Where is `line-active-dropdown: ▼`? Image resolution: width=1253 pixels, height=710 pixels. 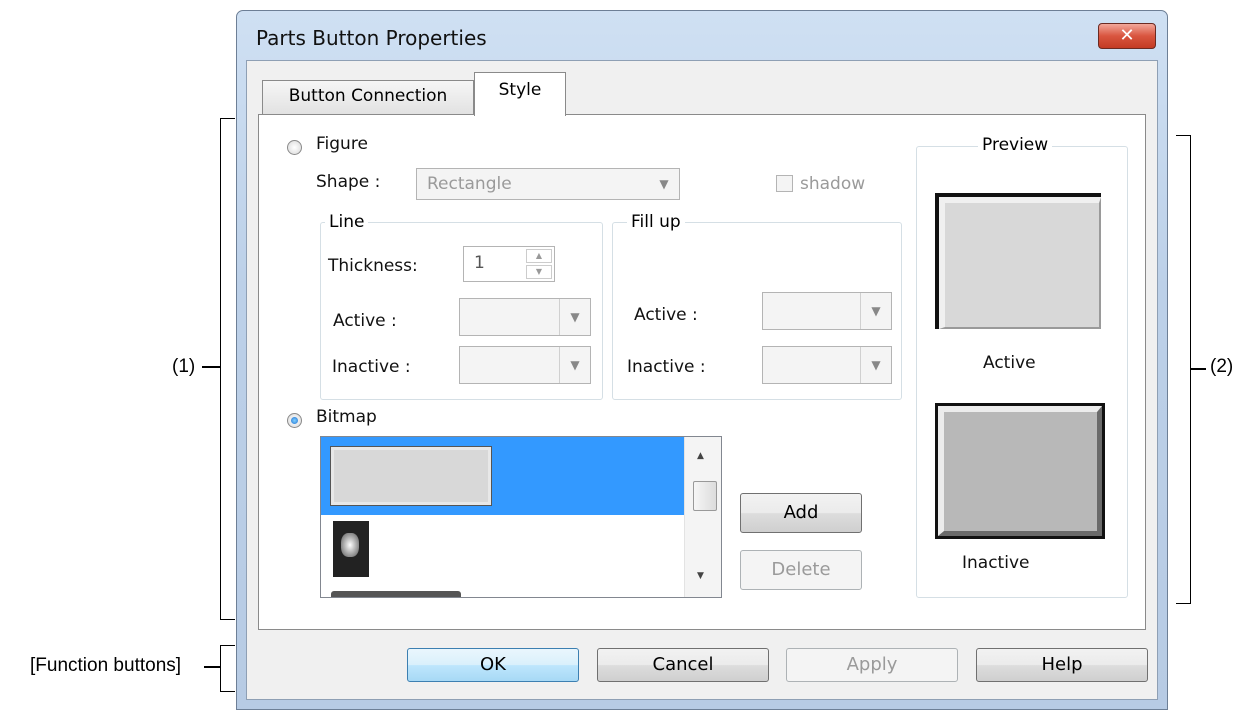 line-active-dropdown: ▼ is located at coordinates (525, 317).